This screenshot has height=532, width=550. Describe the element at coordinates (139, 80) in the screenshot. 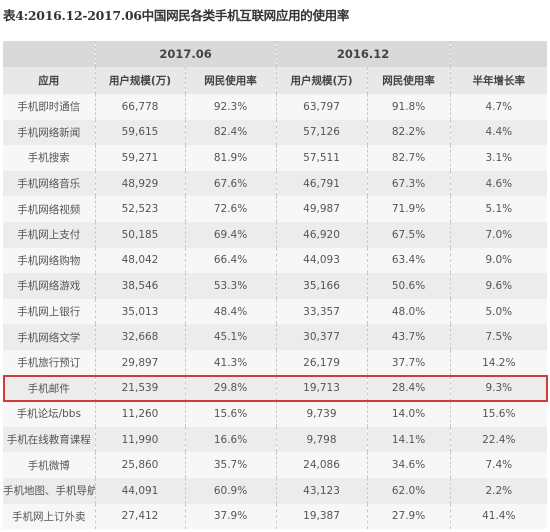

I see `column-header-users-2017-06: 用户规模(万)` at that location.